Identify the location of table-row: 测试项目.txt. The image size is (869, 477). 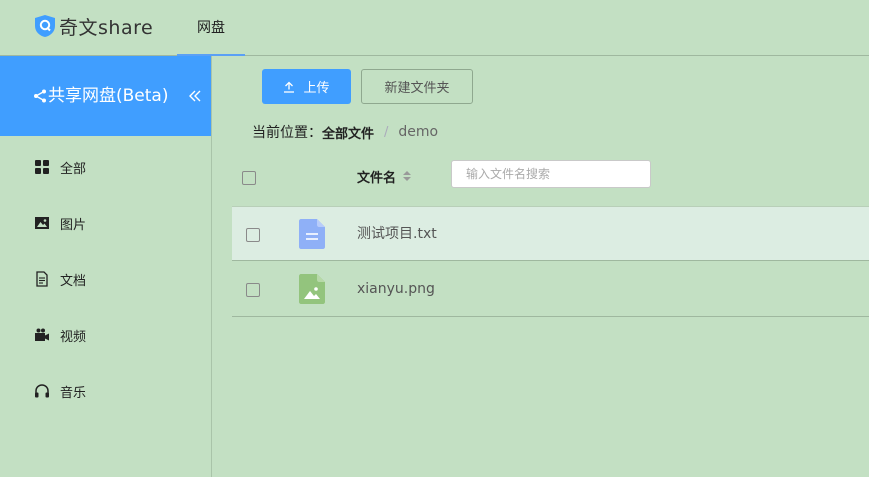
(550, 233).